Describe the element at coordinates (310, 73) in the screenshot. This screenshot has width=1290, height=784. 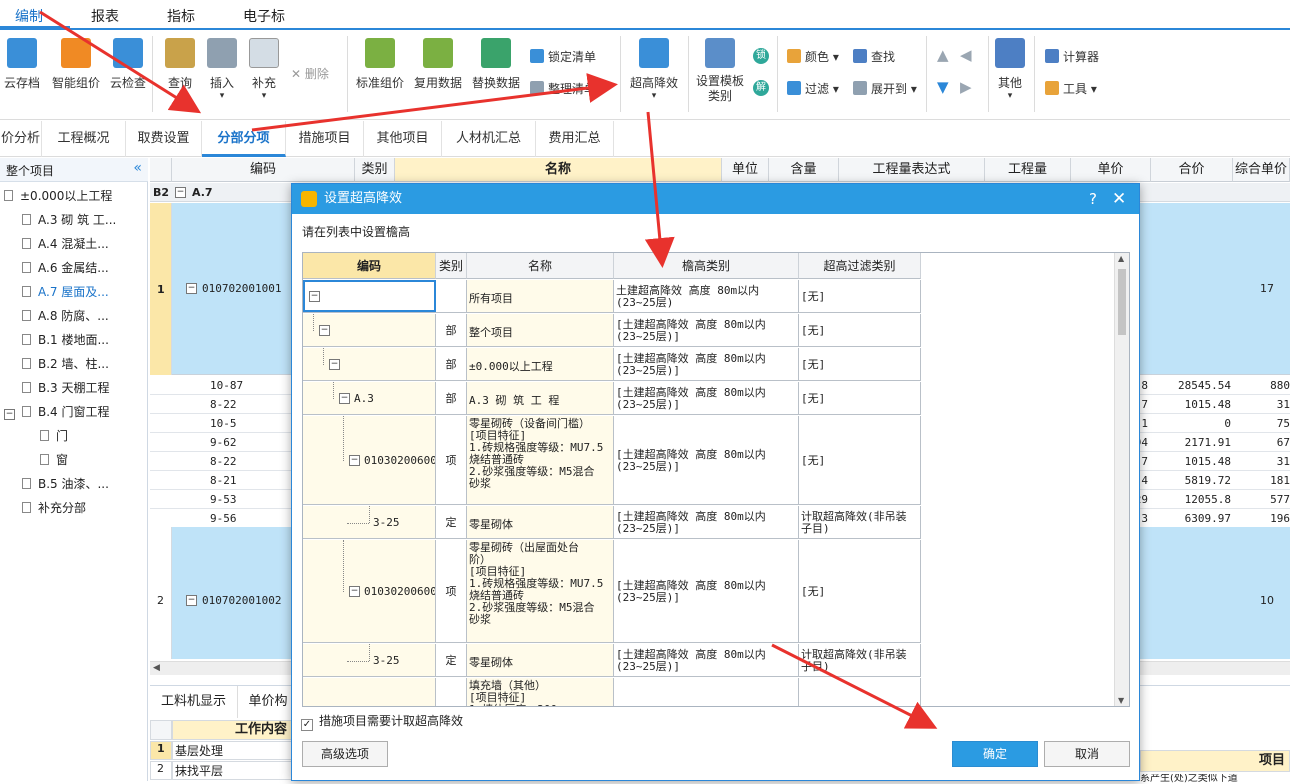
I see `delete-button: ✕ 删除` at that location.